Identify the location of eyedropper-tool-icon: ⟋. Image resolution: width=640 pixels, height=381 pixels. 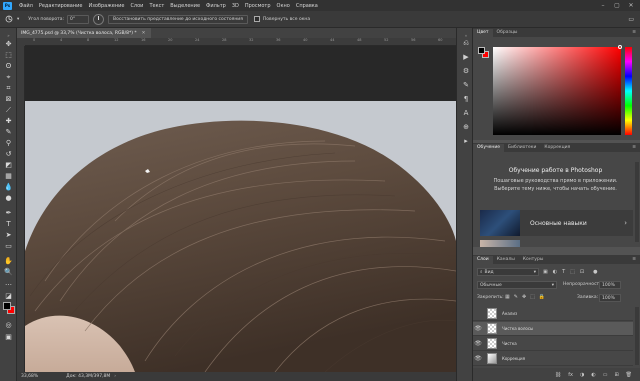
(8, 110).